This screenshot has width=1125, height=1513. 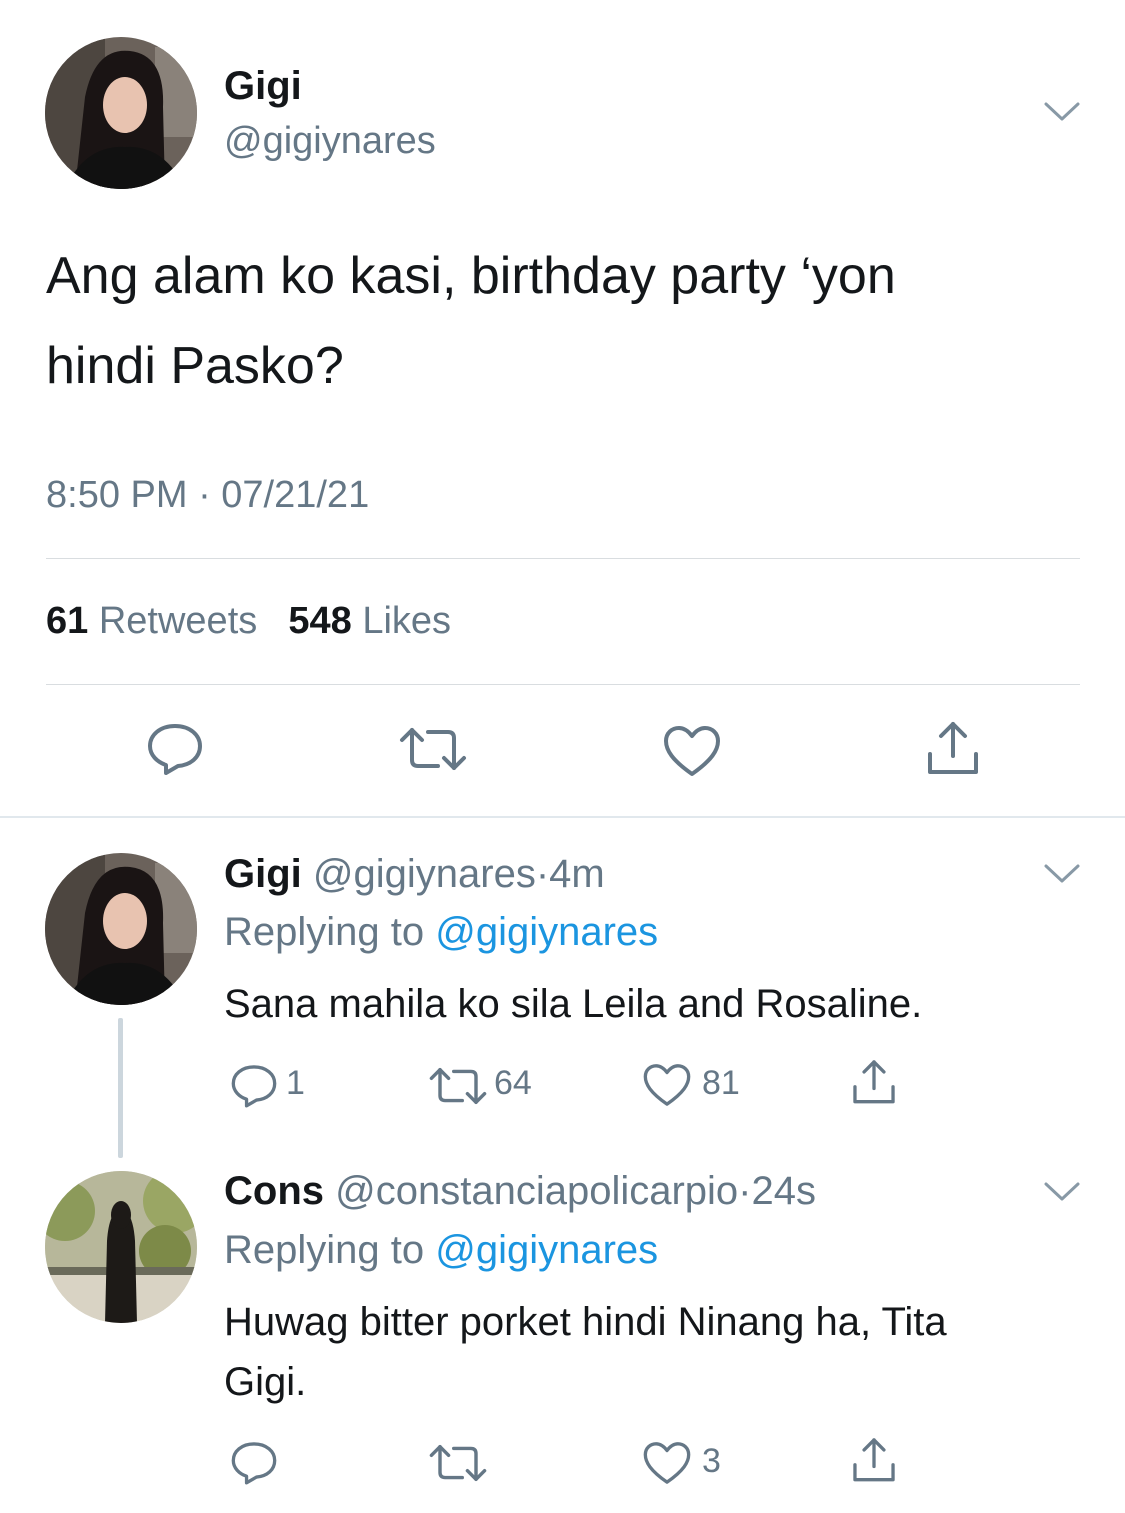 What do you see at coordinates (121, 1247) in the screenshot?
I see `avatar-cons` at bounding box center [121, 1247].